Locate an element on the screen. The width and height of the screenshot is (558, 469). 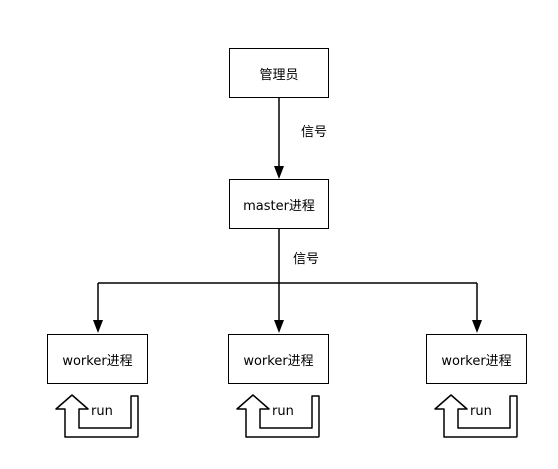
worker-node-2: worker进程 is located at coordinates (278, 359).